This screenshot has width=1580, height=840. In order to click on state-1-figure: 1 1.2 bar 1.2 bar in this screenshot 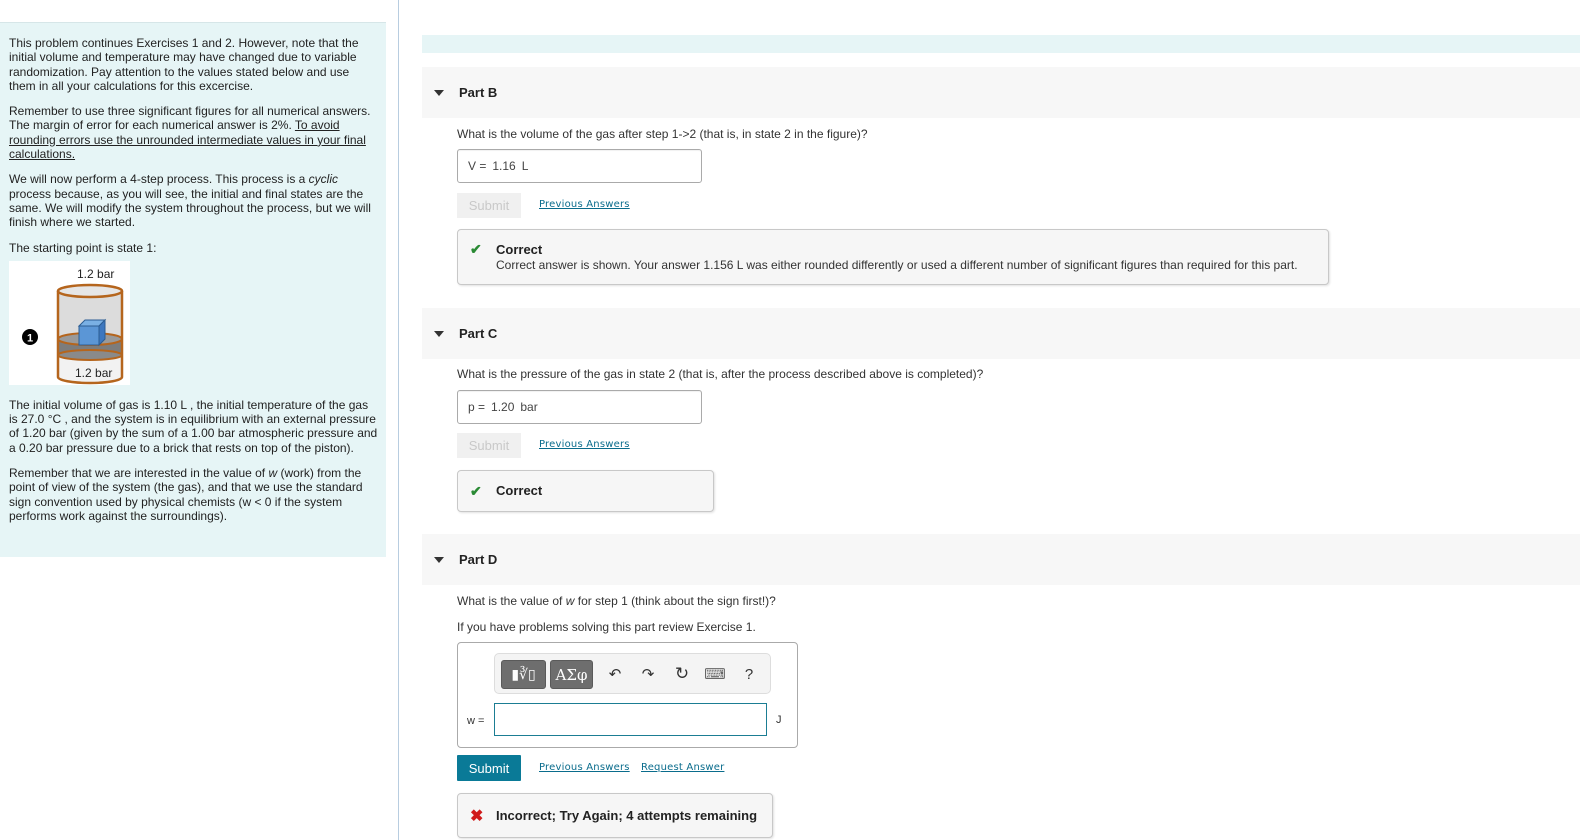, I will do `click(69, 322)`.